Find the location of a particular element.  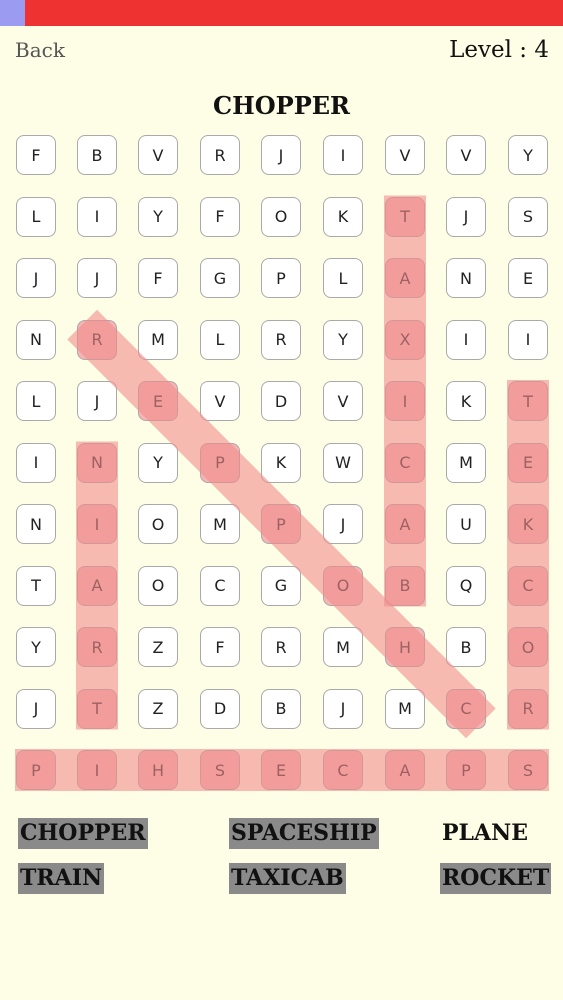

letter-tile: Q is located at coordinates (466, 585).